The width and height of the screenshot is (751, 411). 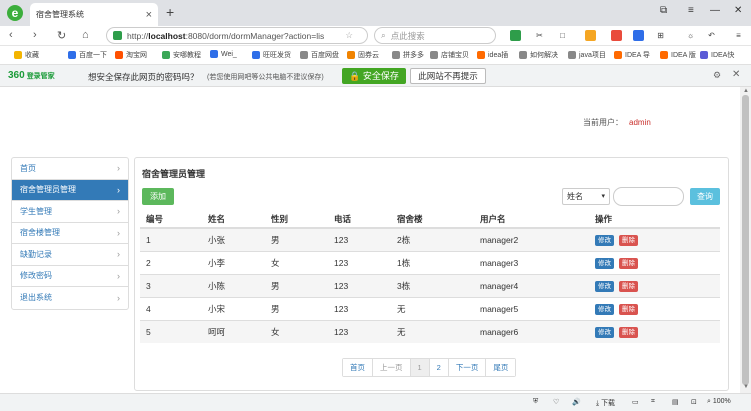 I want to click on bookmark-item: 淘宝网, so click(x=131, y=55).